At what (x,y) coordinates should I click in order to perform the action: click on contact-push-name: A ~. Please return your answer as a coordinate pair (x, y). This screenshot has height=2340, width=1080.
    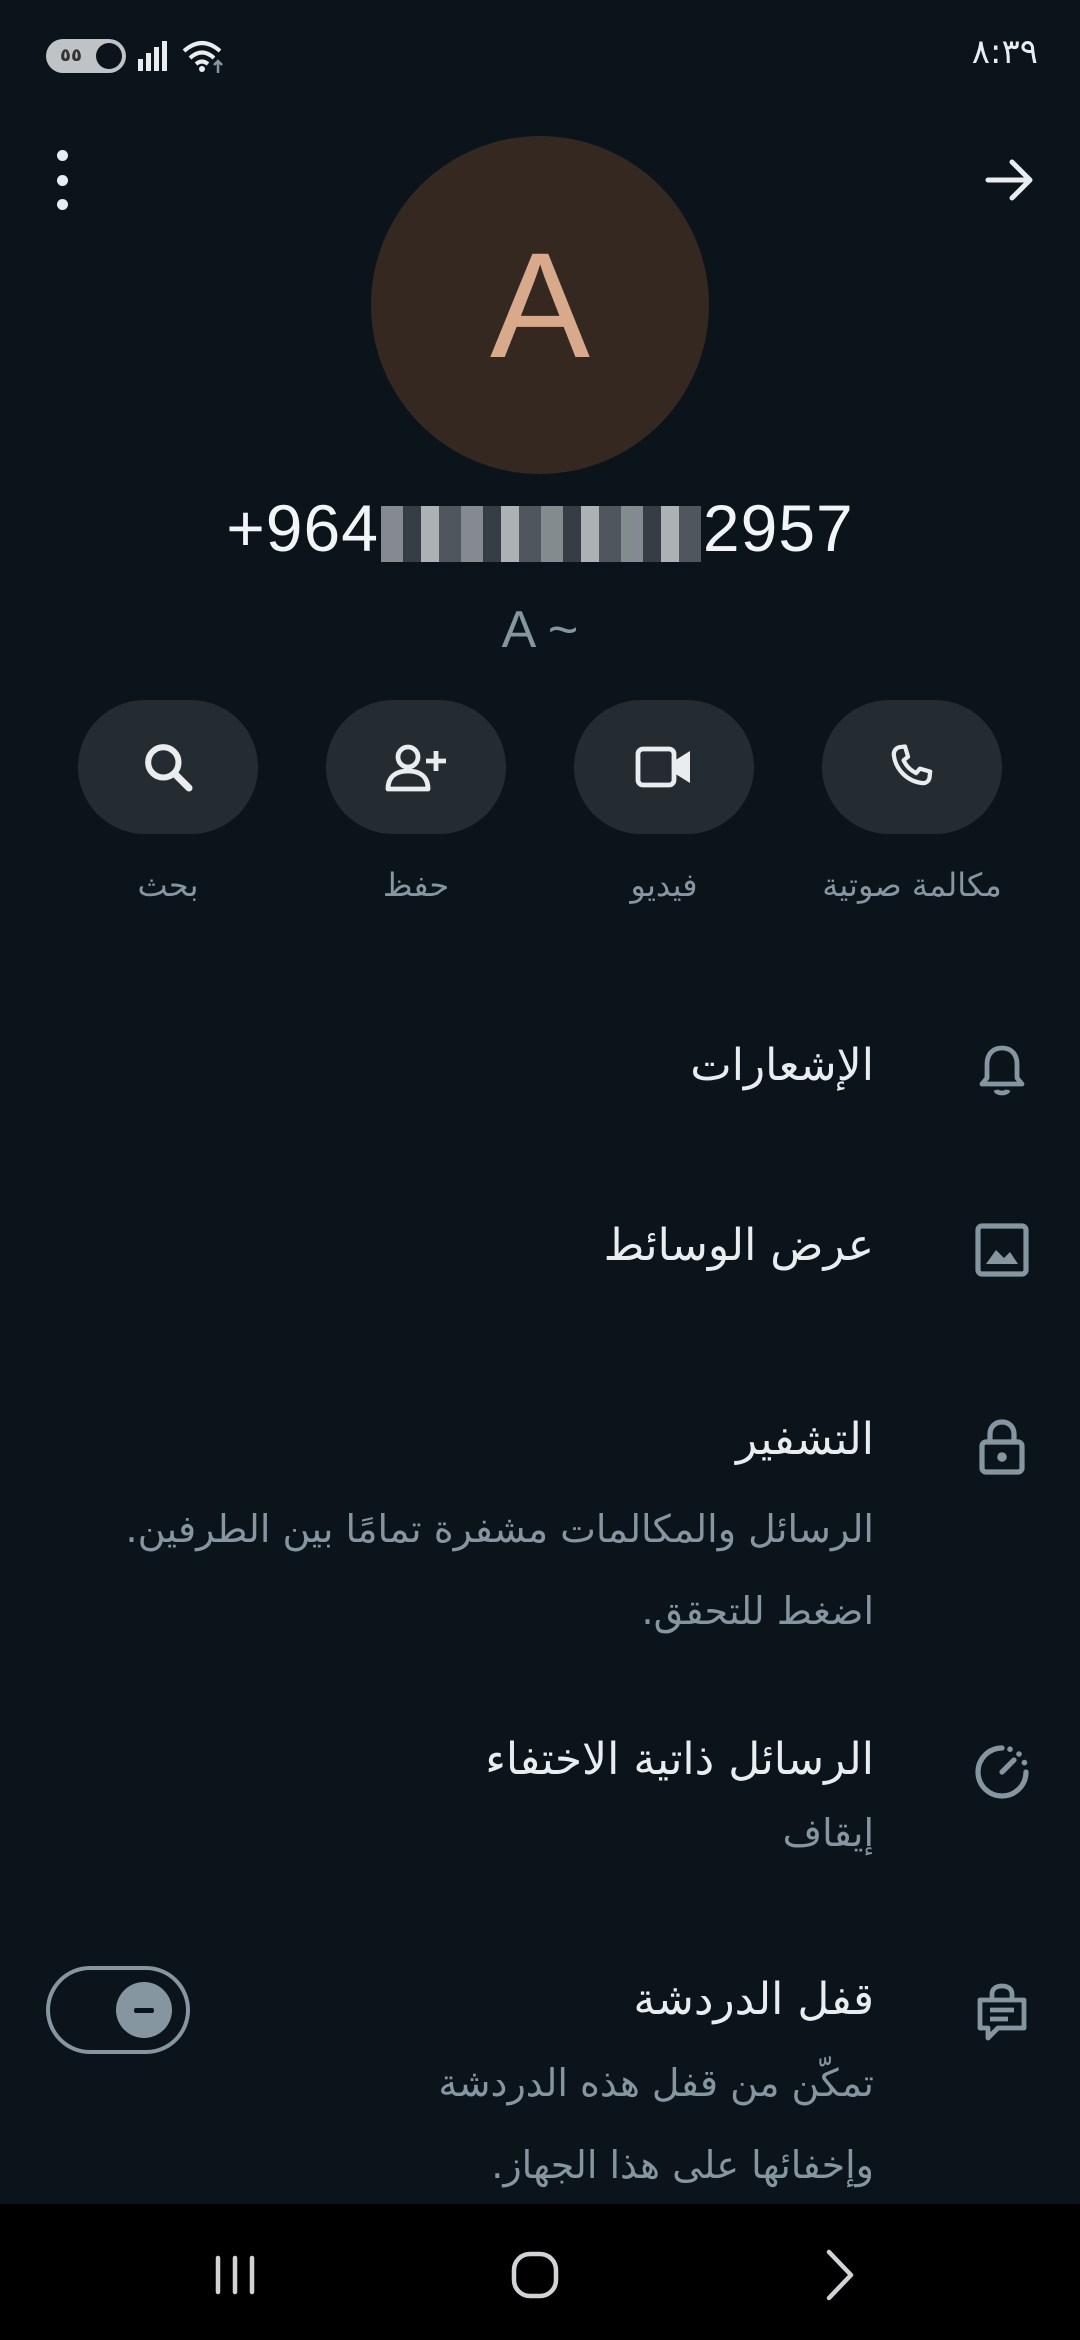
    Looking at the image, I should click on (540, 630).